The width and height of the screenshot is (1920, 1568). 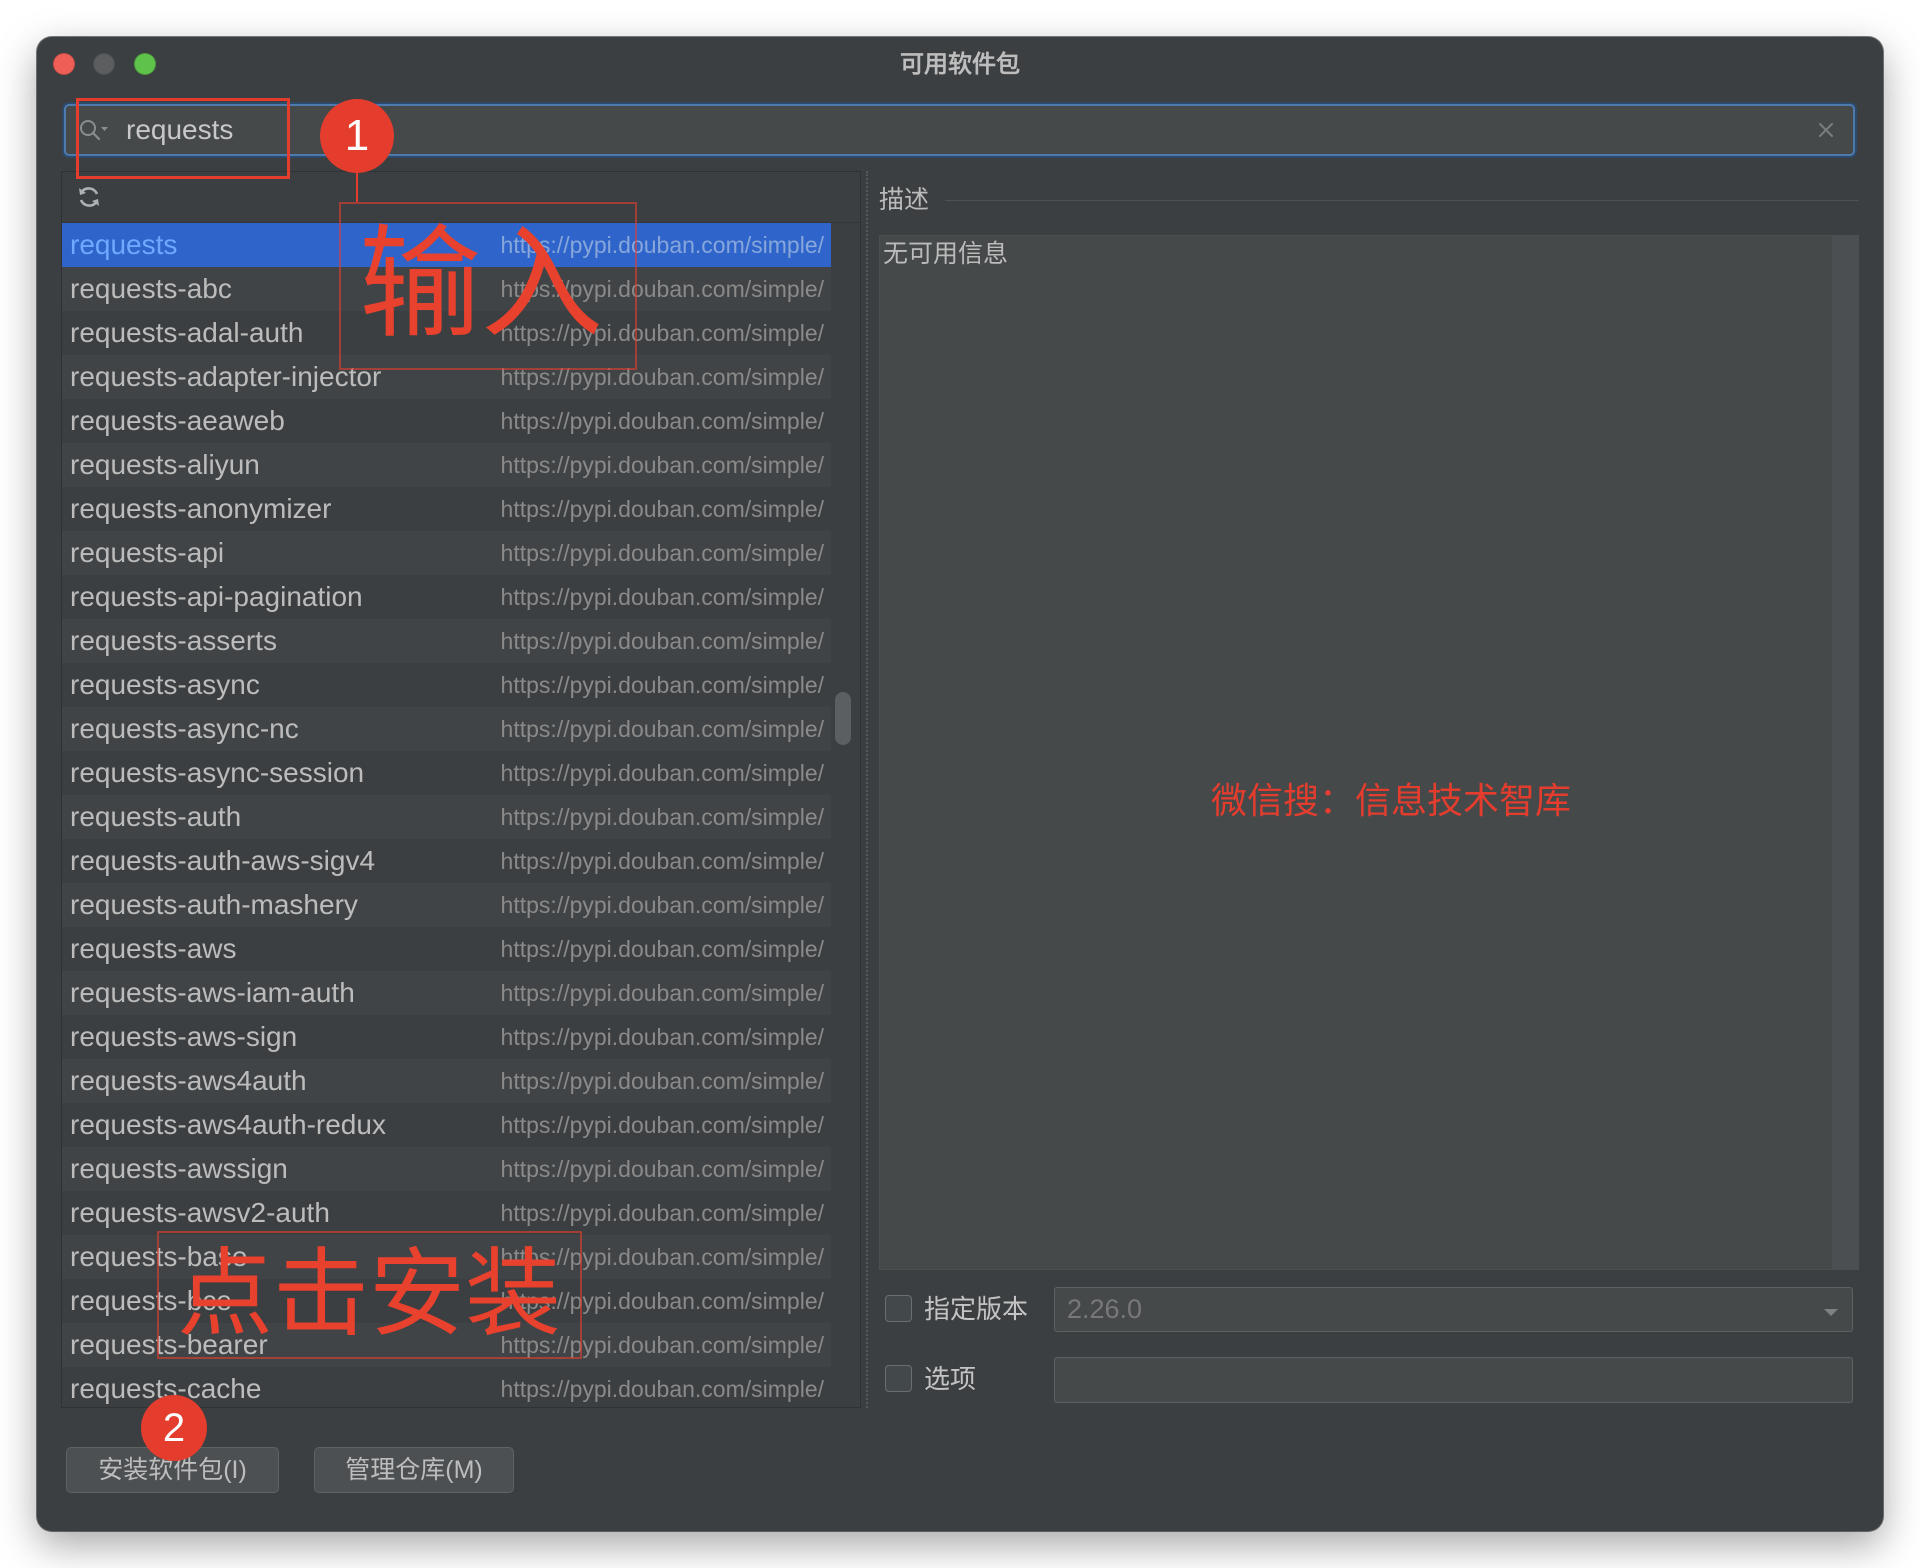 I want to click on package-name: requests-async-nc, so click(x=184, y=728).